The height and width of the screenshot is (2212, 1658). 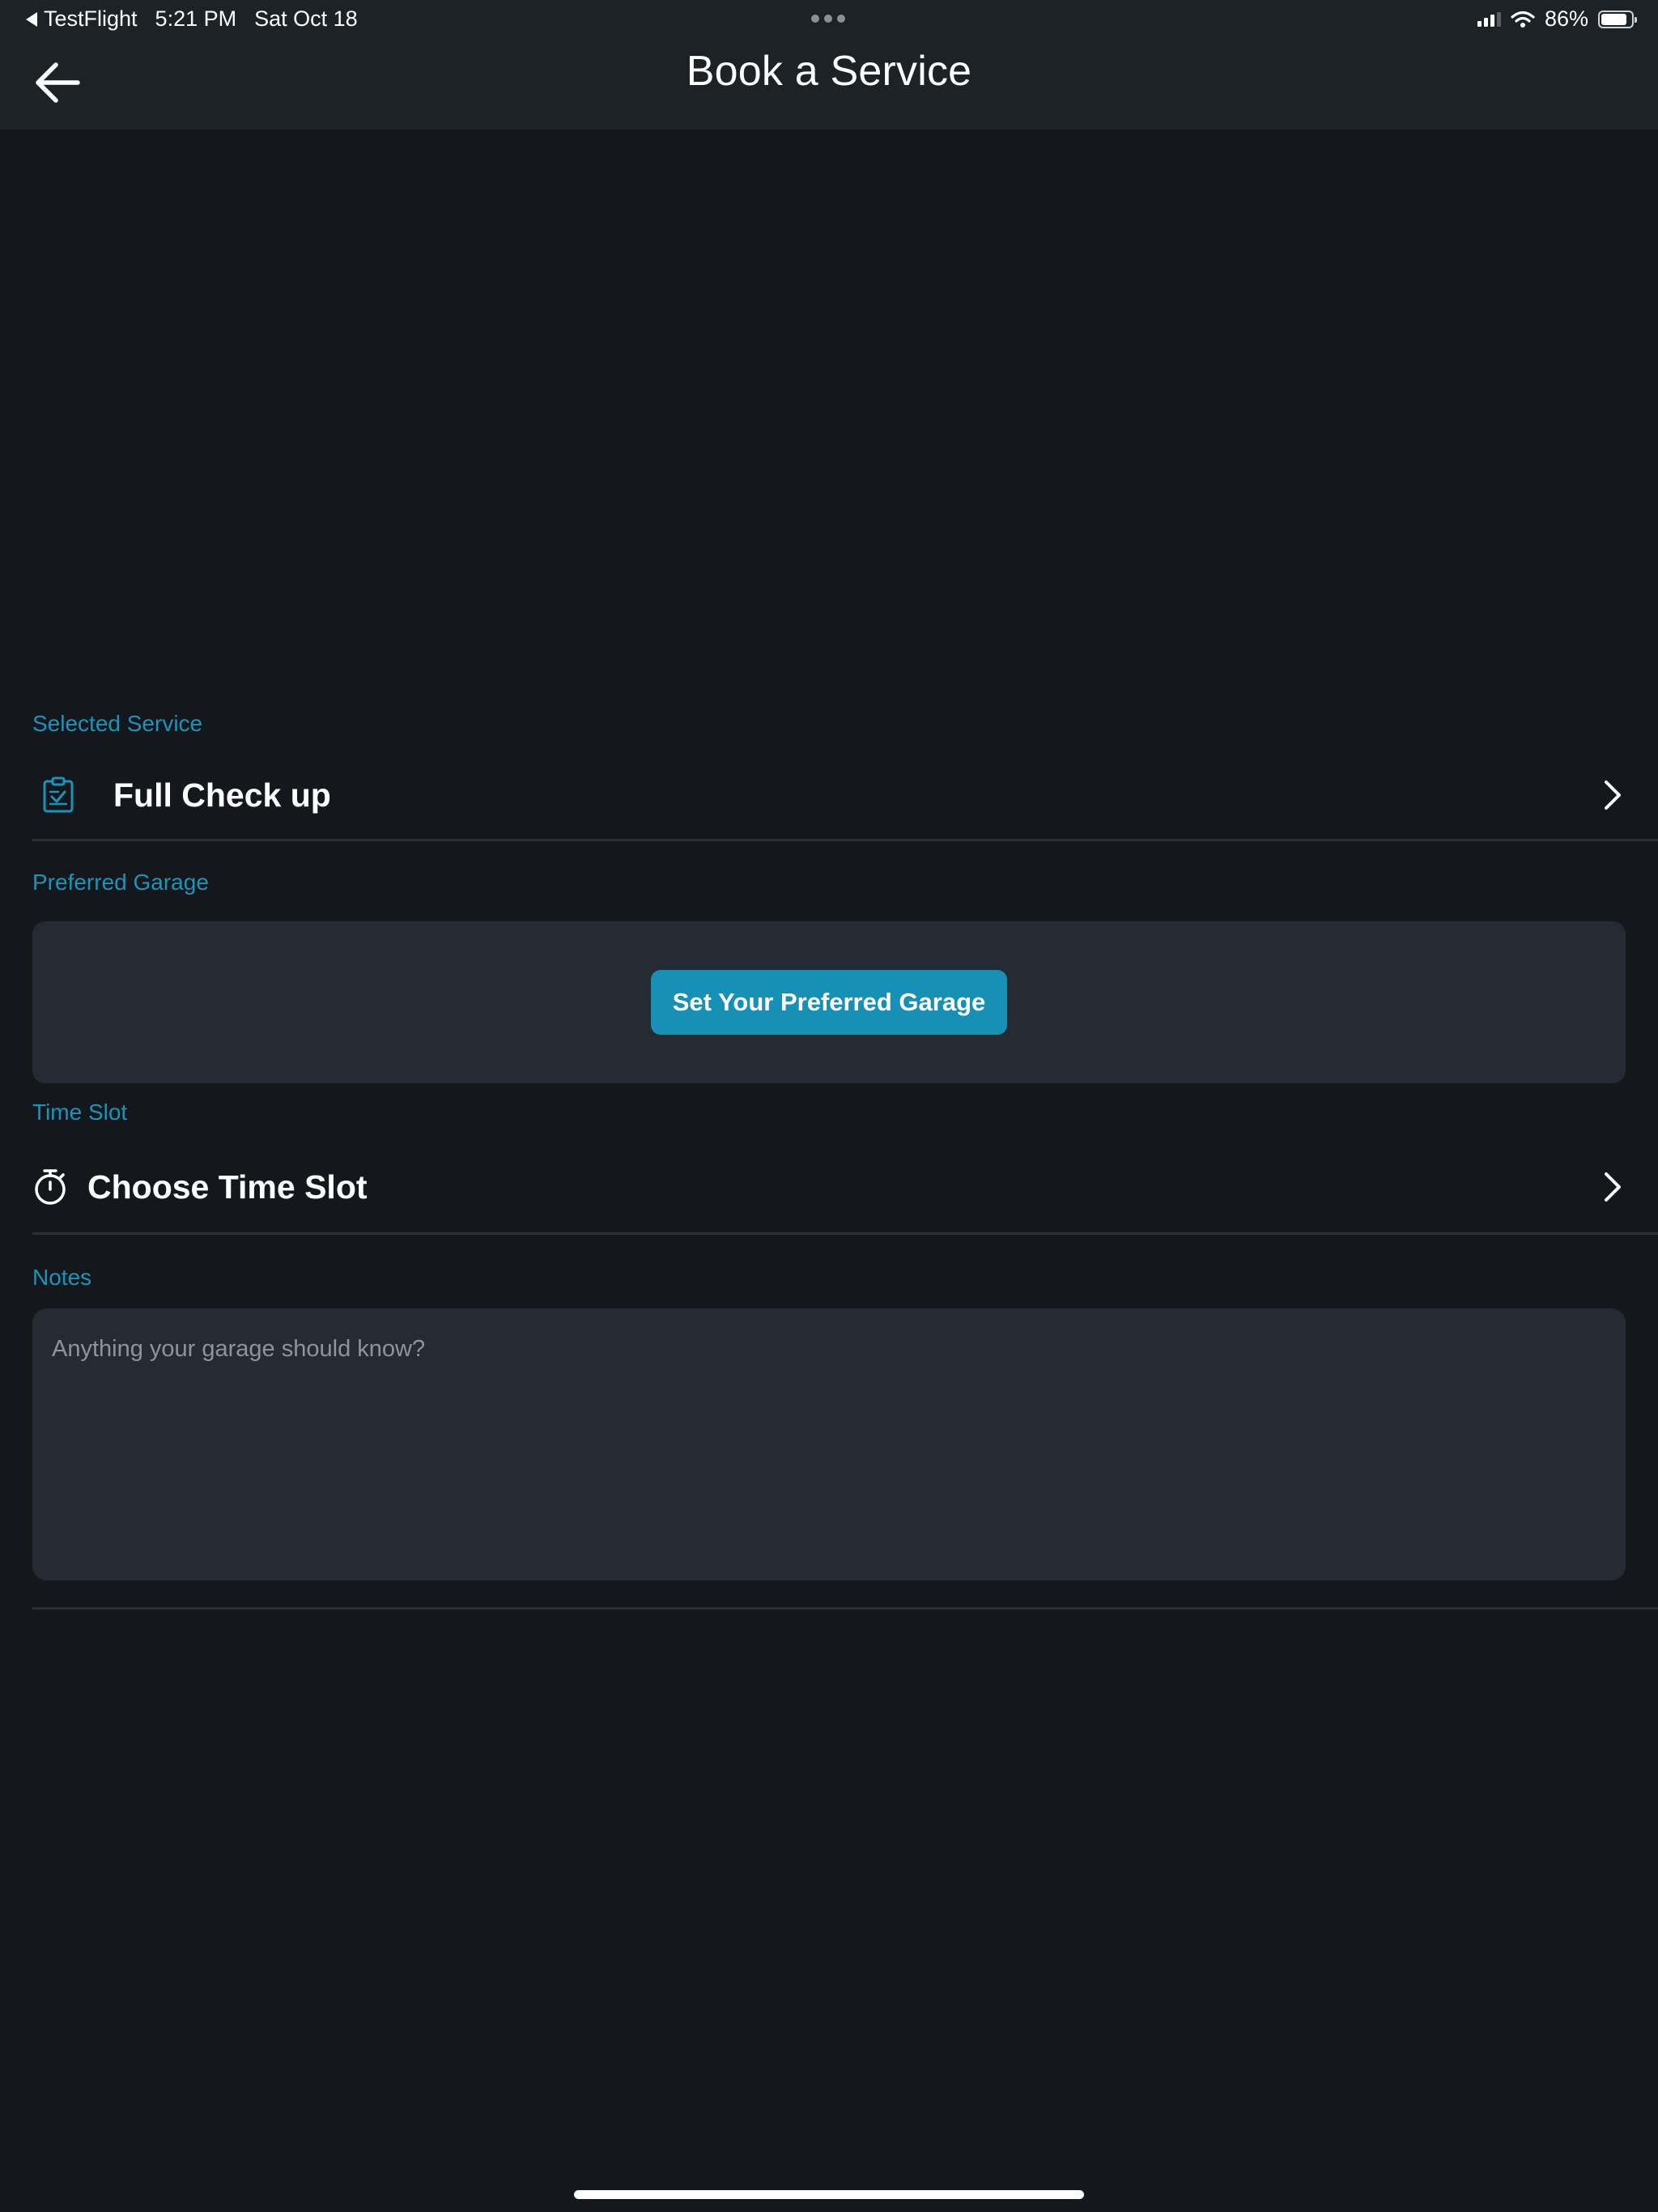 I want to click on notes-label: Notes, so click(x=62, y=1278).